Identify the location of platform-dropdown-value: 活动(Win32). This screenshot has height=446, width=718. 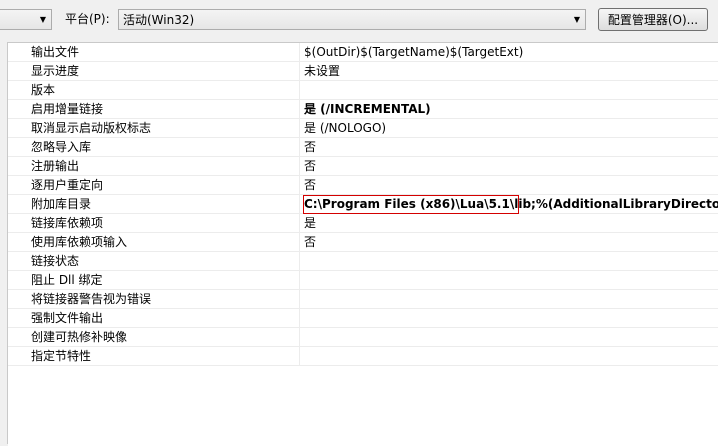
(159, 20).